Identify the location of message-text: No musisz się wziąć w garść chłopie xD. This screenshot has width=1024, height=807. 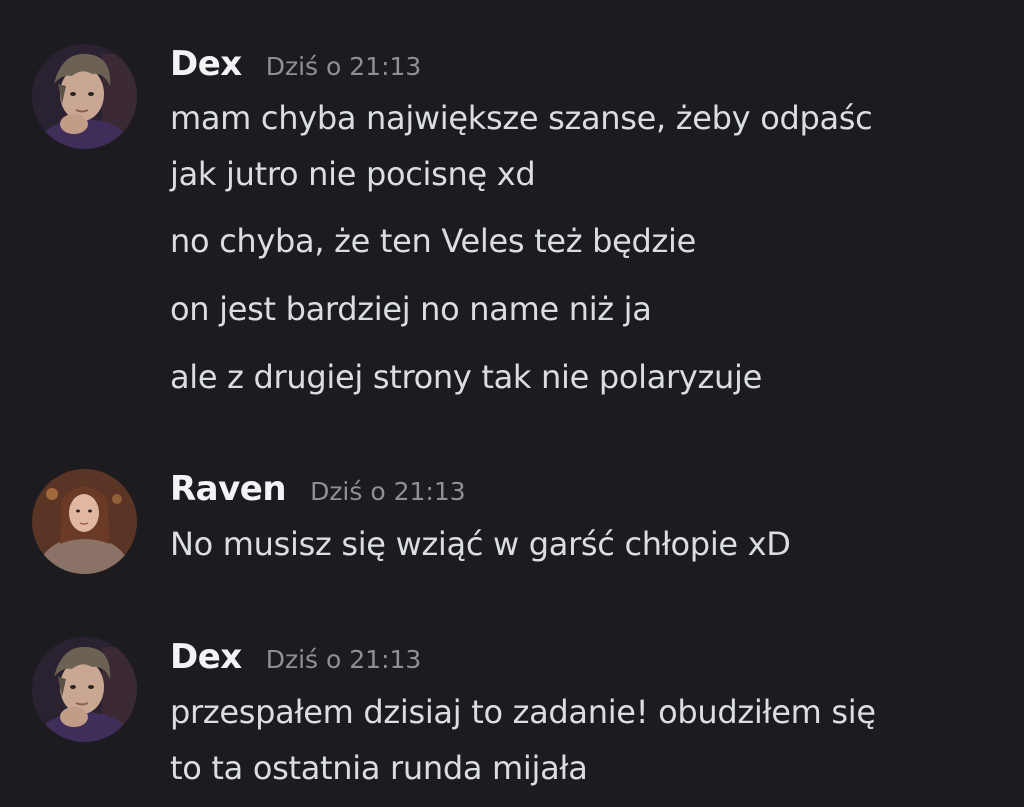
(480, 544).